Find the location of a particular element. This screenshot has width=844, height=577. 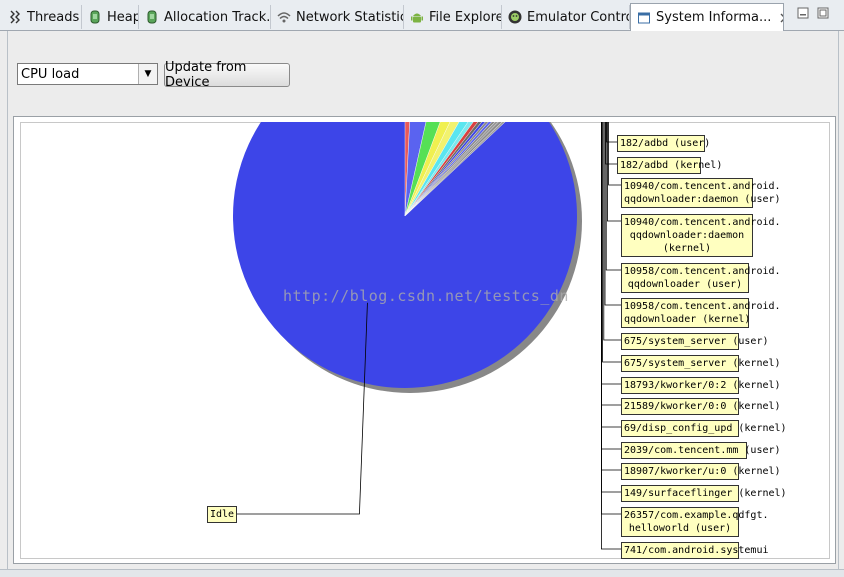

android-icon is located at coordinates (417, 18).